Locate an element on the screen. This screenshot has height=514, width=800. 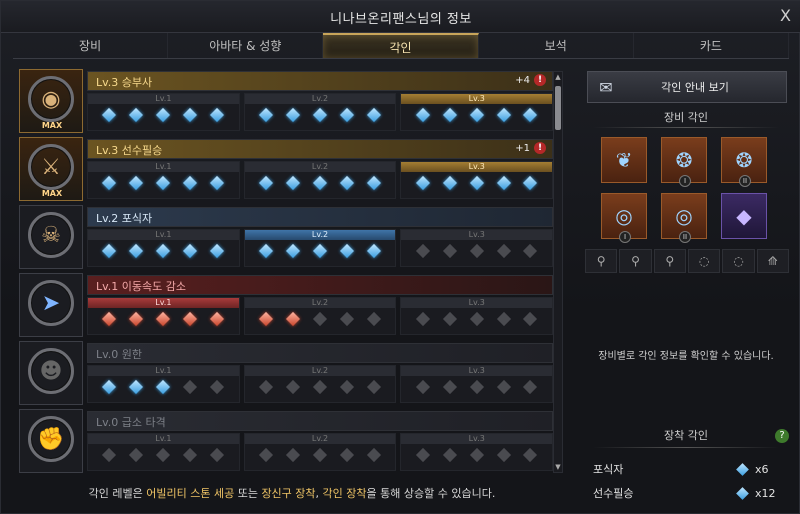
engraving-row: ✊ Lv.0 급소 타격 Lv.1 Lv.2 Lv.3 is located at coordinates (286, 441).